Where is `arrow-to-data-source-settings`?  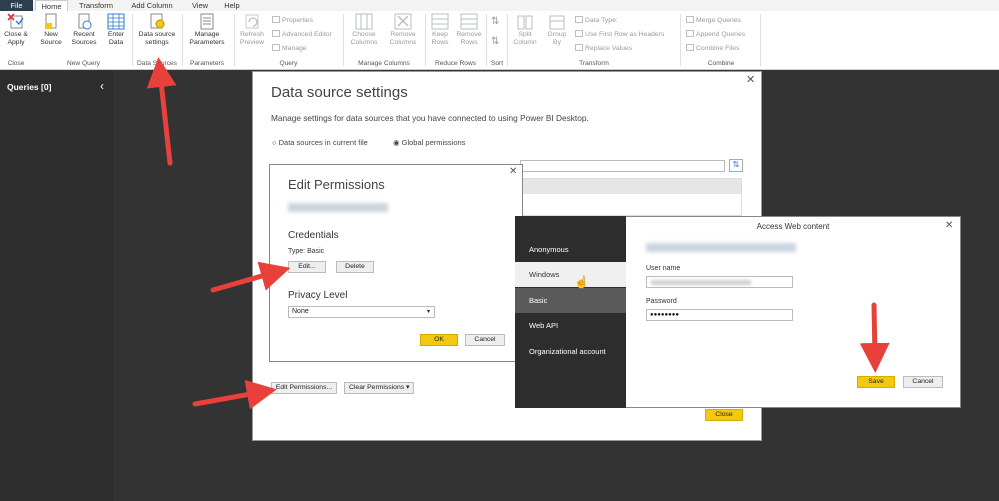 arrow-to-data-source-settings is located at coordinates (161, 111).